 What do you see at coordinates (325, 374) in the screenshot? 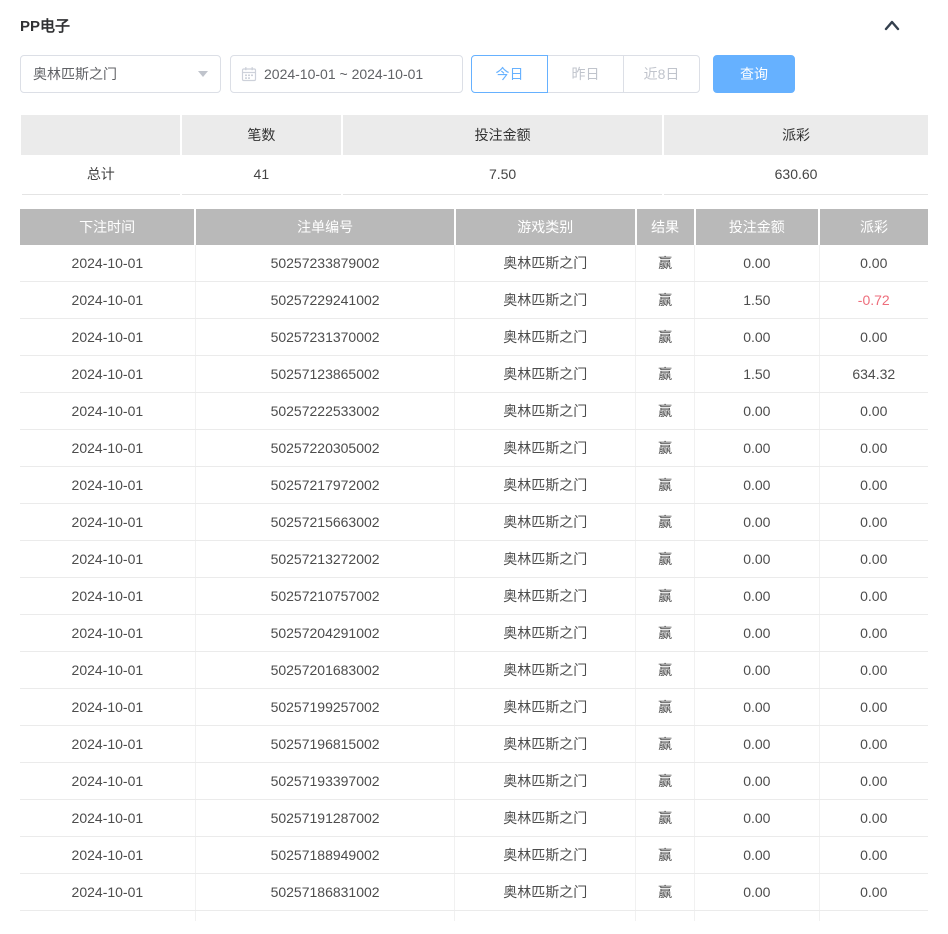
I see `cell-bet-id: 50257123865002` at bounding box center [325, 374].